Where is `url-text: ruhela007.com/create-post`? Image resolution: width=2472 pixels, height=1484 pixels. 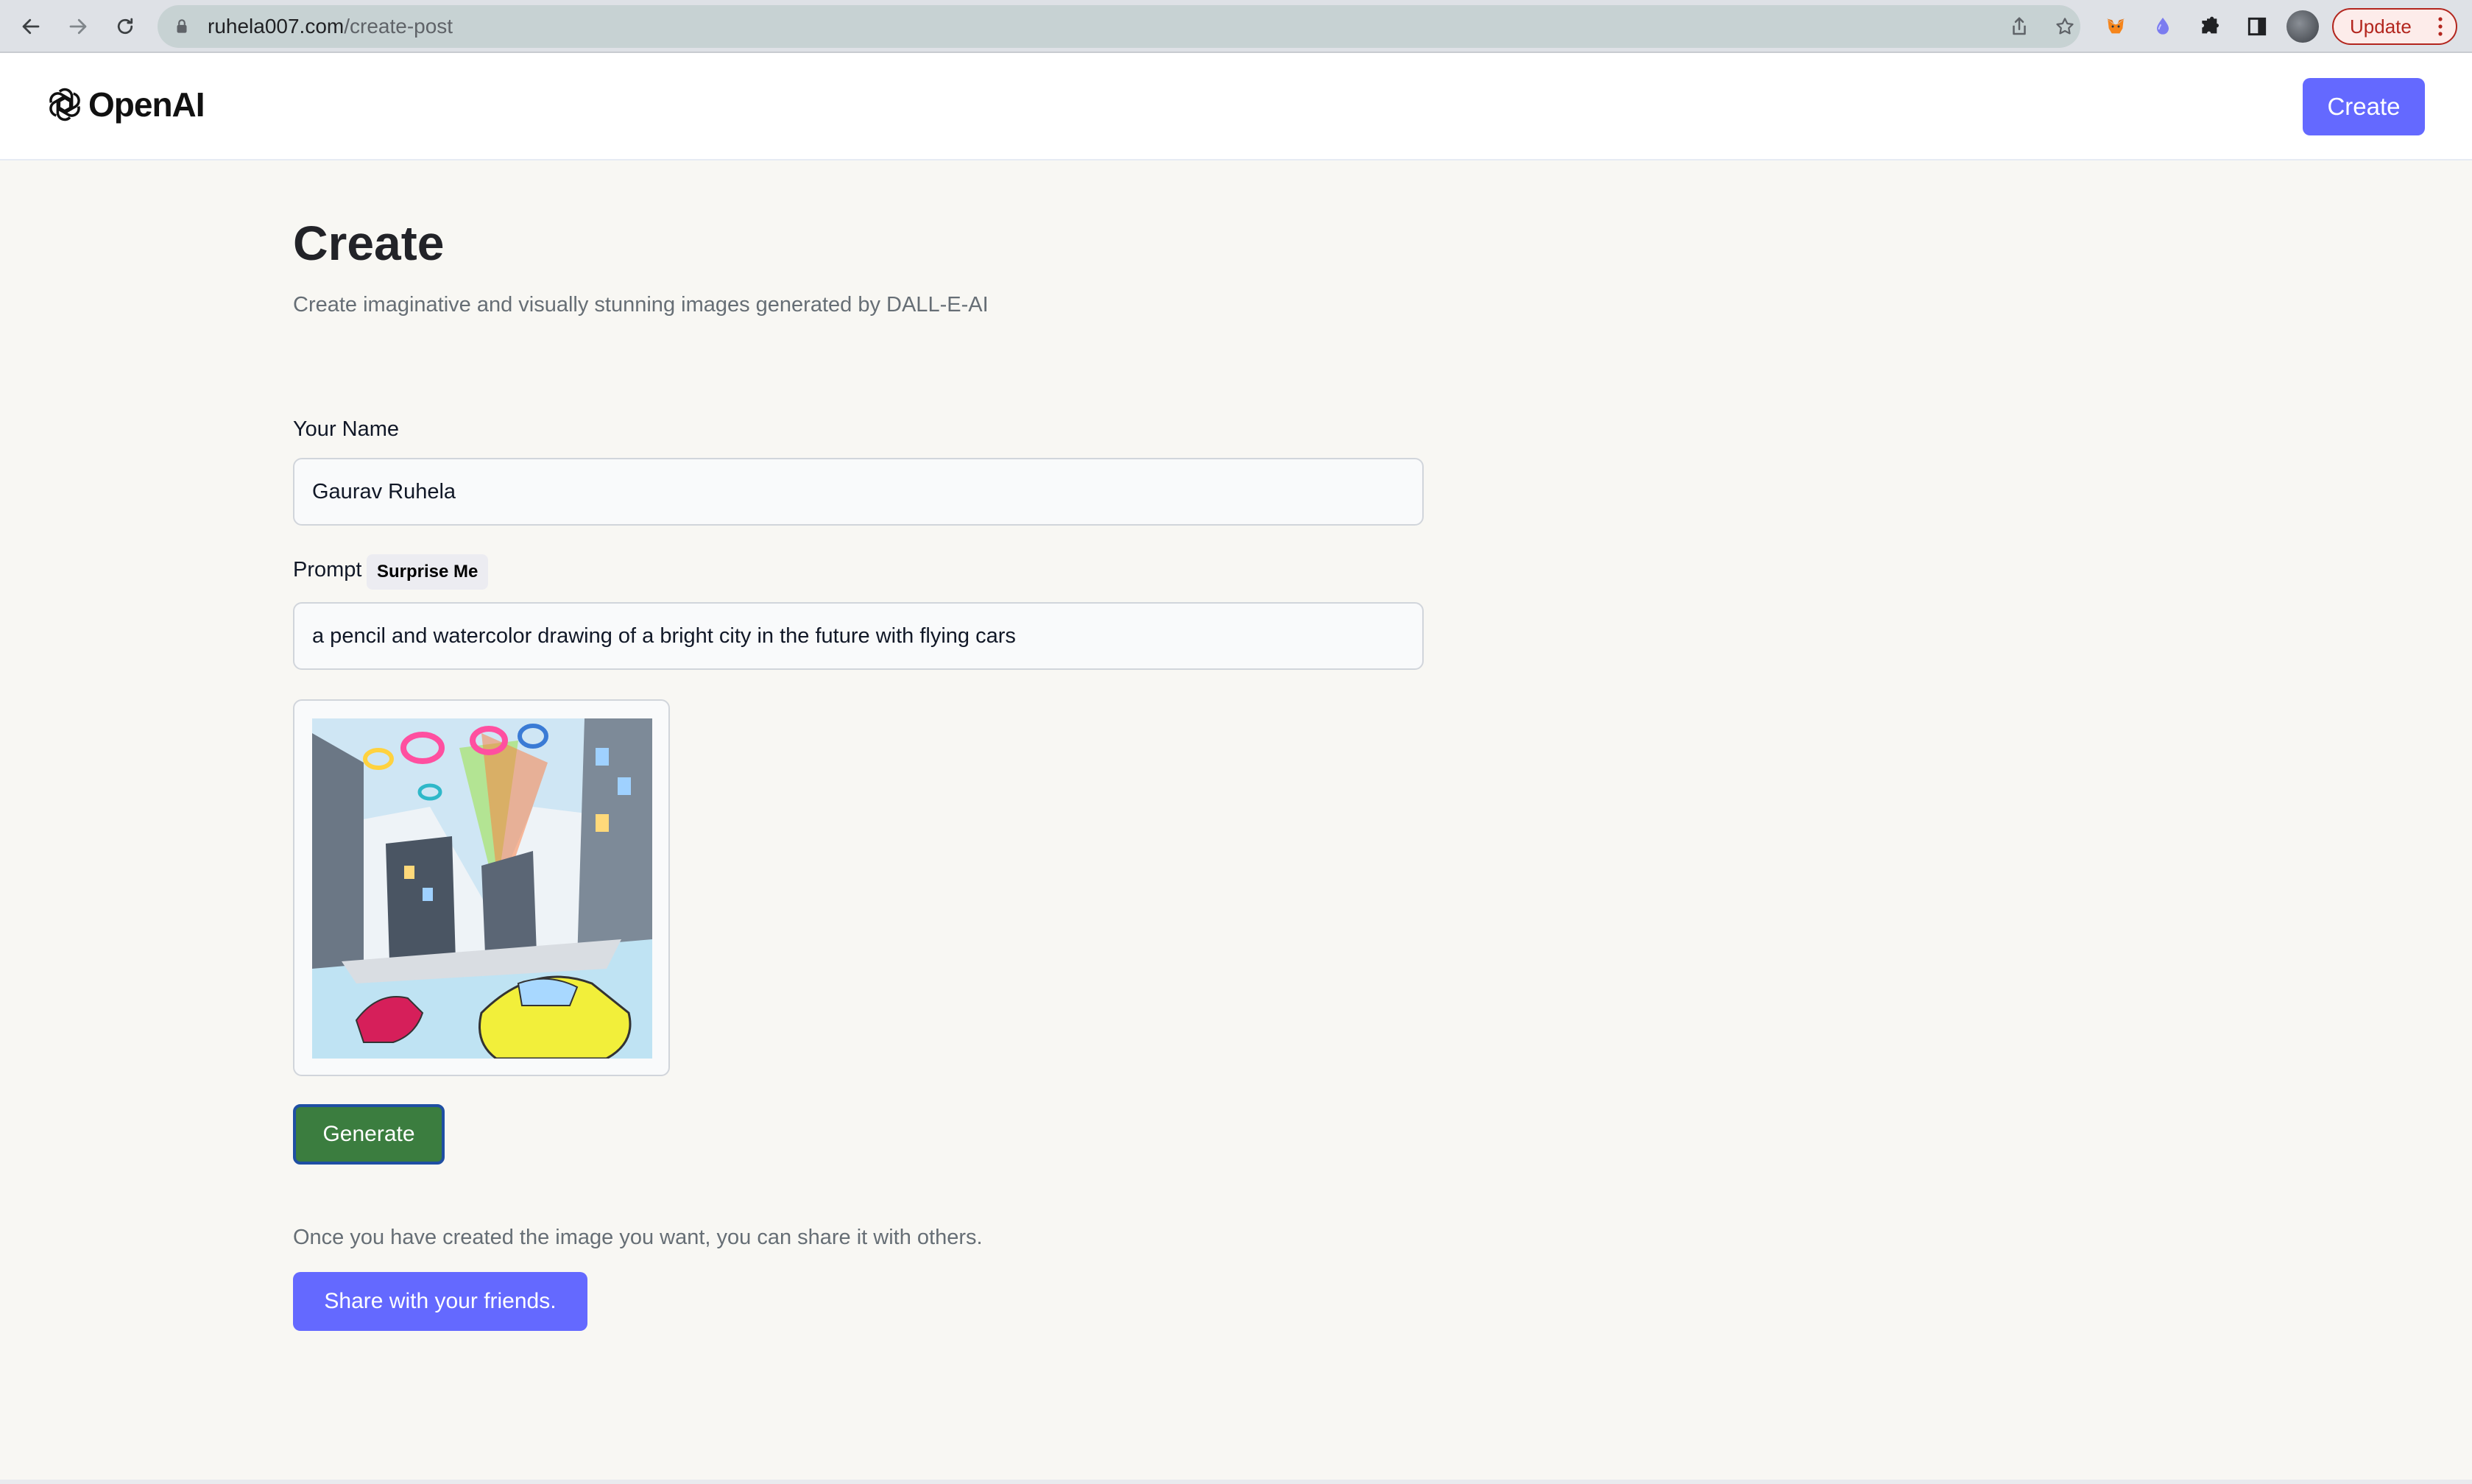 url-text: ruhela007.com/create-post is located at coordinates (331, 26).